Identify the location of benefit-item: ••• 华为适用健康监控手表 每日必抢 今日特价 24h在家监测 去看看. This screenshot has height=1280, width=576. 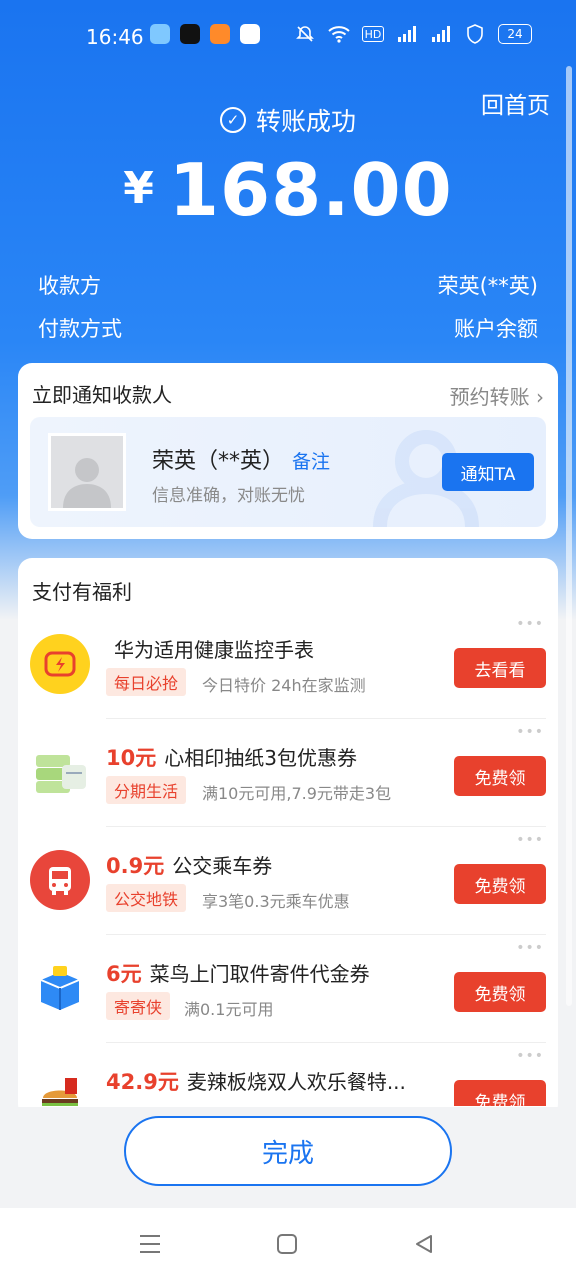
(288, 665).